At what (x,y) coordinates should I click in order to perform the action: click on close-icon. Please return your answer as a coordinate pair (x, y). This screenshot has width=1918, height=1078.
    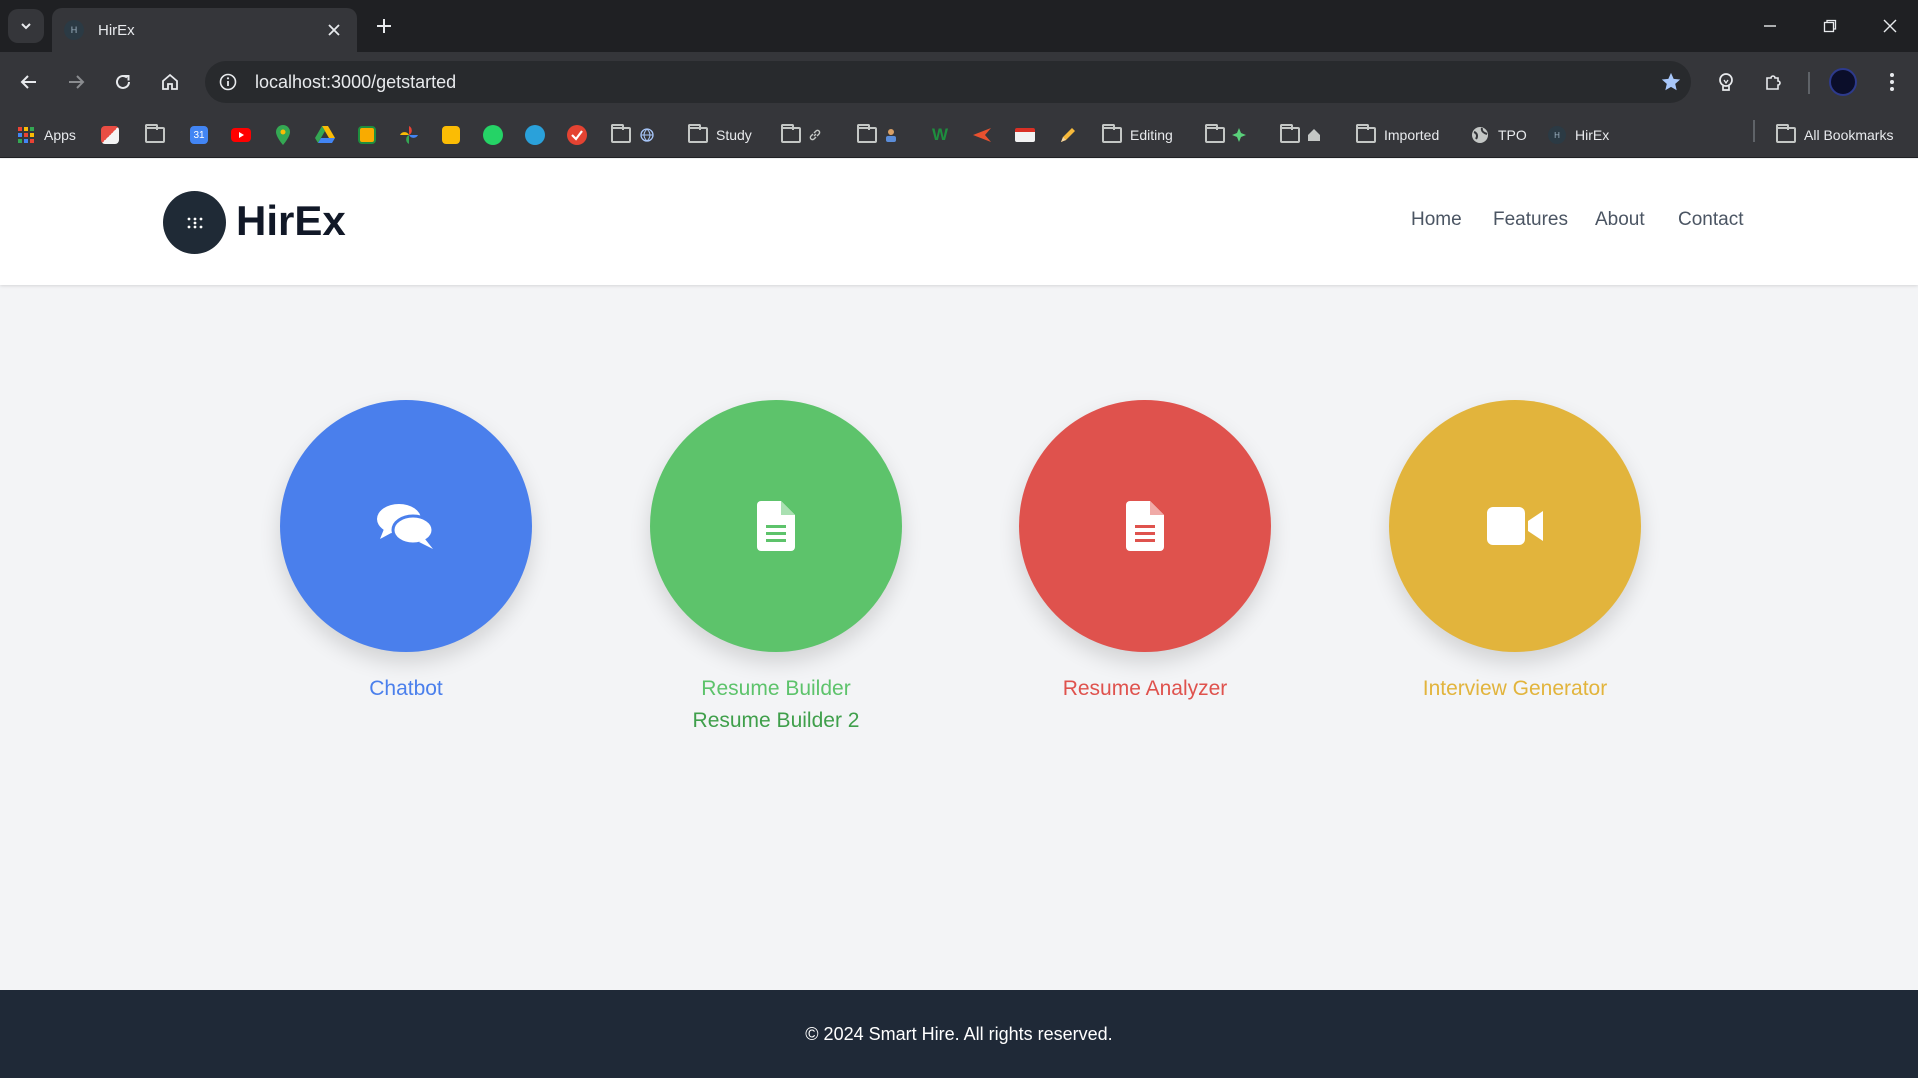
    Looking at the image, I should click on (334, 29).